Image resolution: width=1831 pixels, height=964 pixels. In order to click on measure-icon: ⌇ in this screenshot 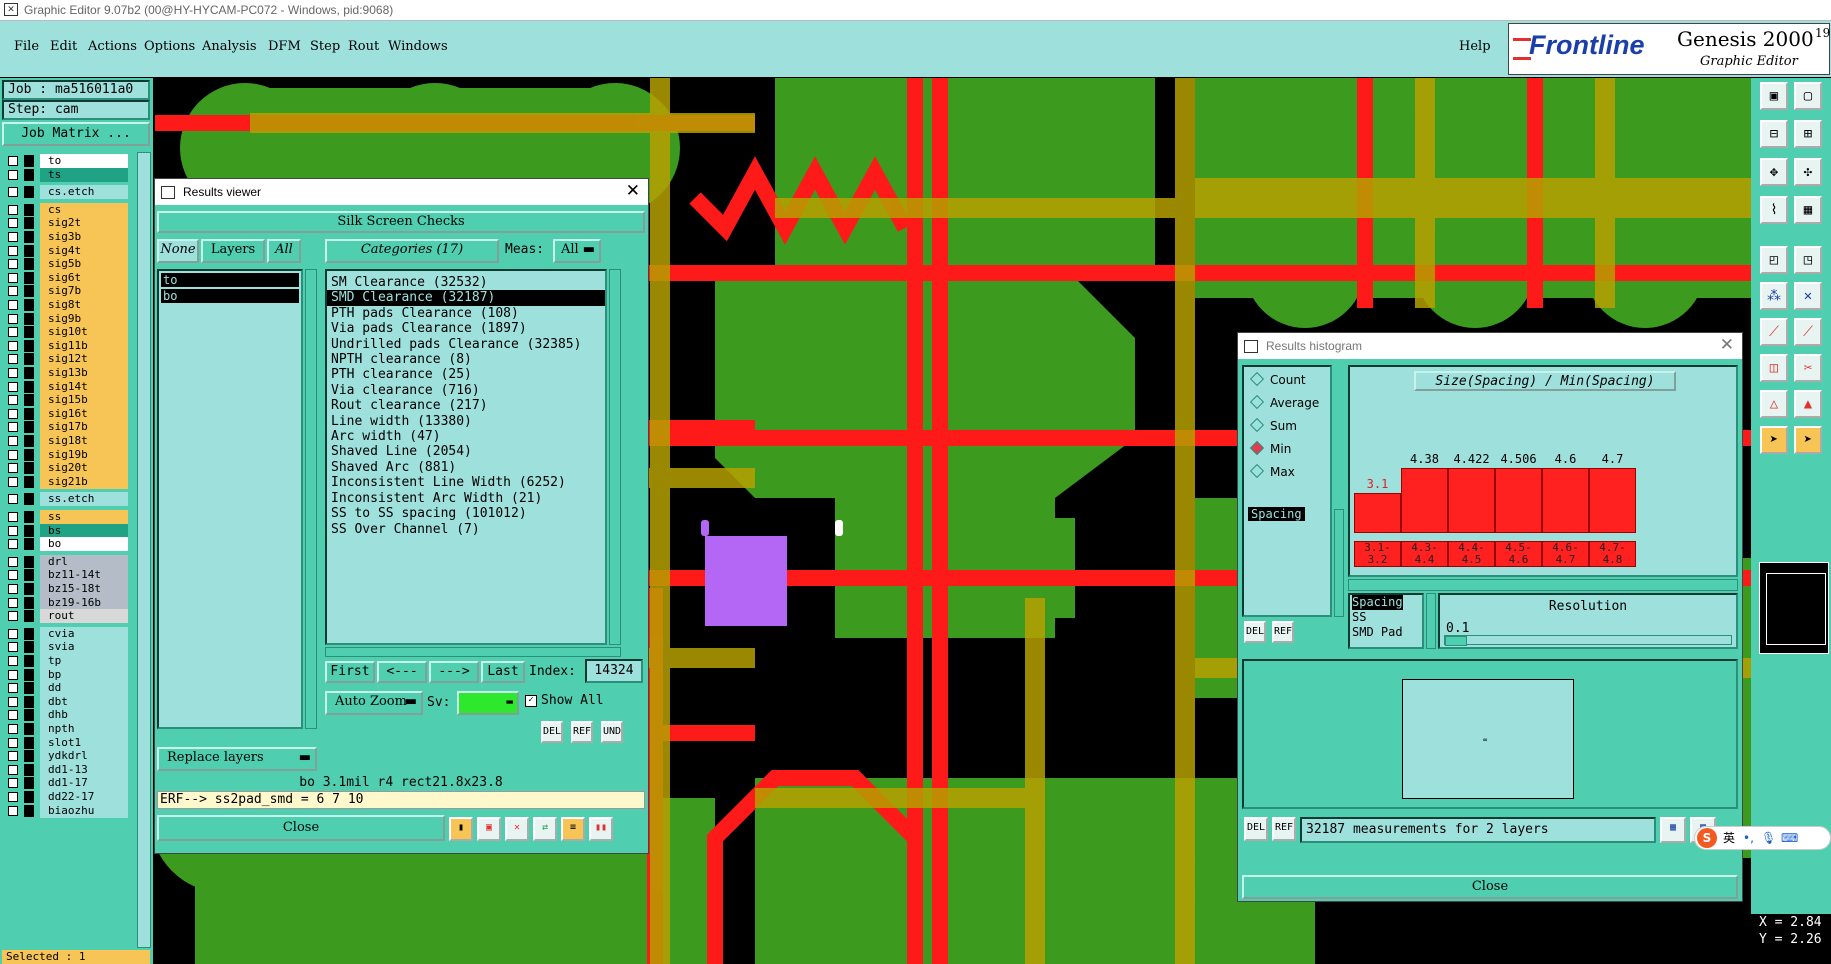, I will do `click(1774, 210)`.